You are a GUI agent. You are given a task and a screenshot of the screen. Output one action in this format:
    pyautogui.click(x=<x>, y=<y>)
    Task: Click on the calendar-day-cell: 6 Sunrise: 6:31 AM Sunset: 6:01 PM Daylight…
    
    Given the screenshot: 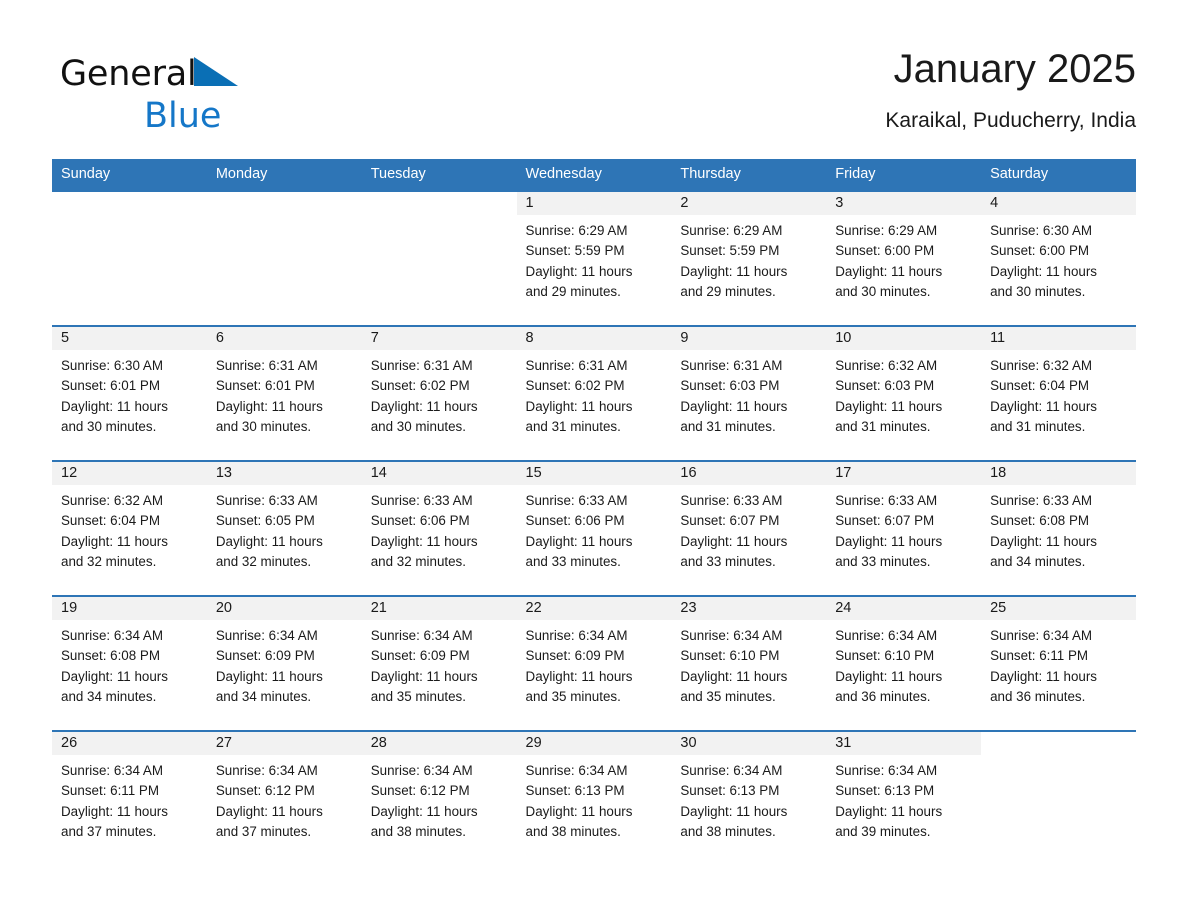 What is the action you would take?
    pyautogui.click(x=284, y=393)
    